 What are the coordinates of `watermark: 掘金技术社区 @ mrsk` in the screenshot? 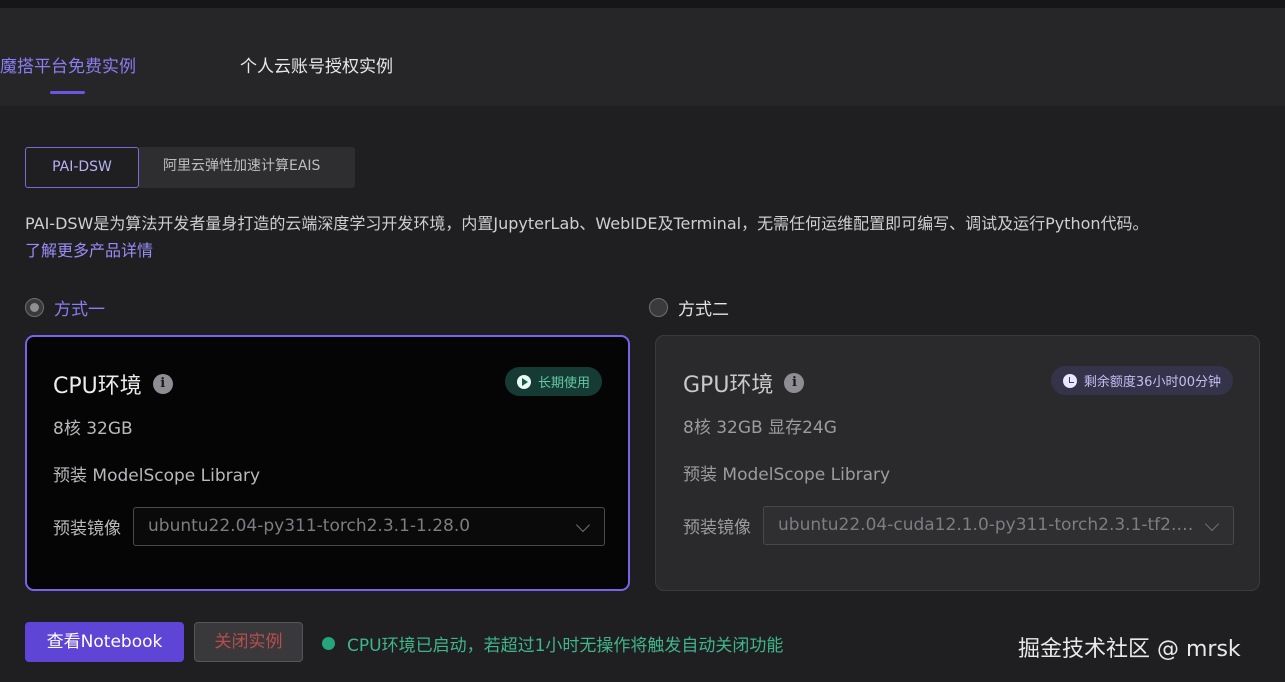 It's located at (1129, 649).